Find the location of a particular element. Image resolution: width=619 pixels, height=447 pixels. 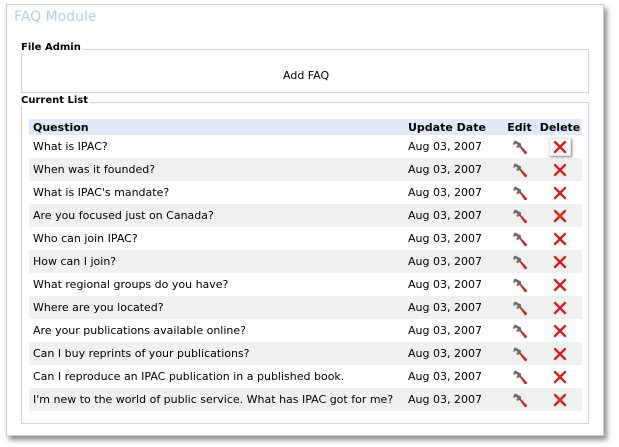

question-cell: Are you focused just on Canada? is located at coordinates (216, 215).